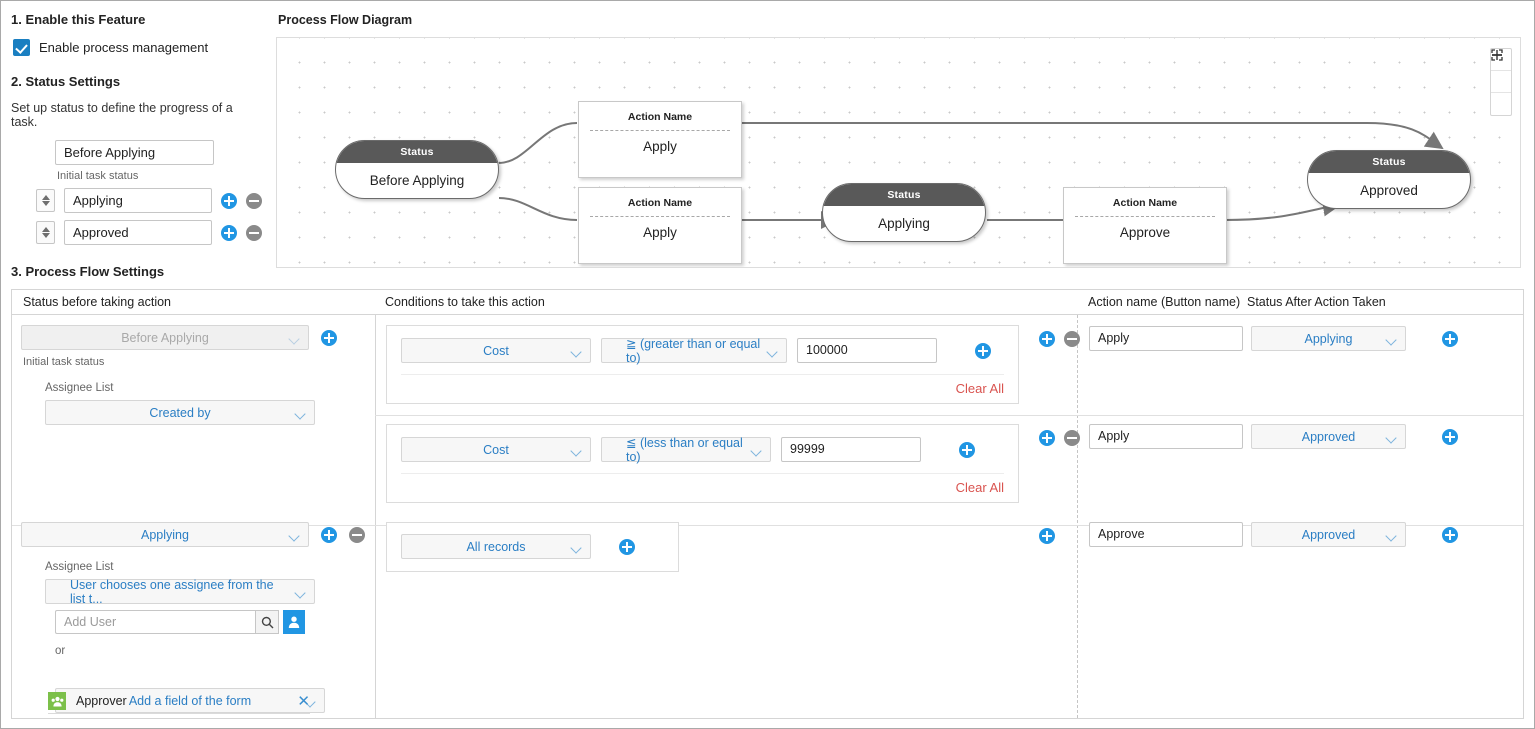 This screenshot has height=729, width=1535. I want to click on diagram-zoom-controls, so click(1501, 82).